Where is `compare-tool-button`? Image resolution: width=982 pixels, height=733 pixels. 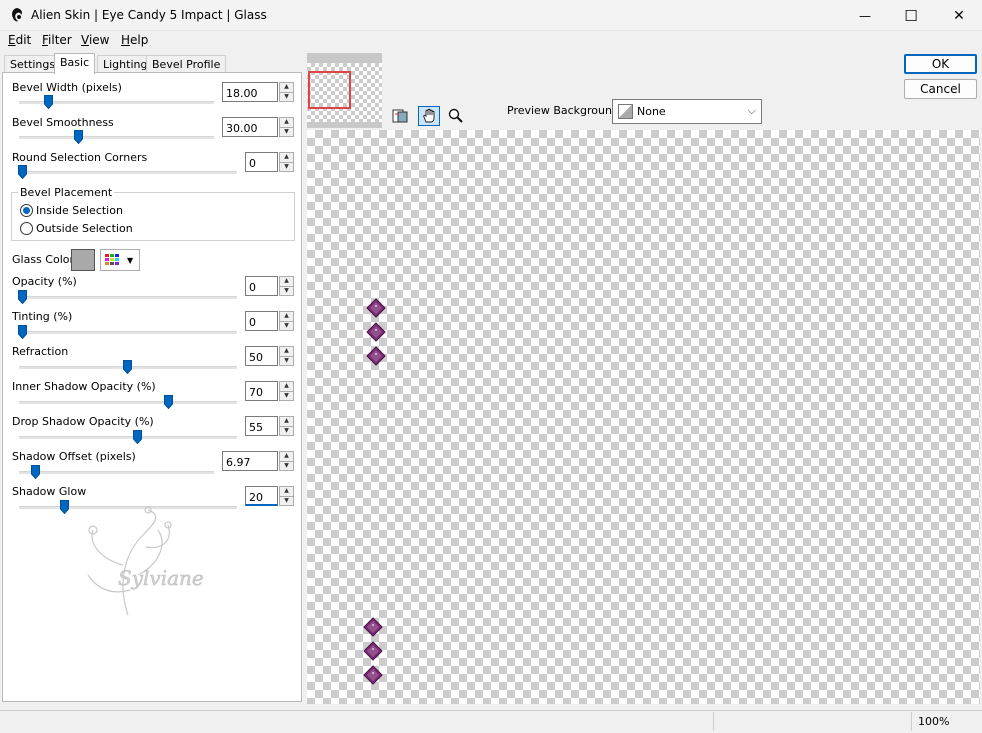 compare-tool-button is located at coordinates (401, 116).